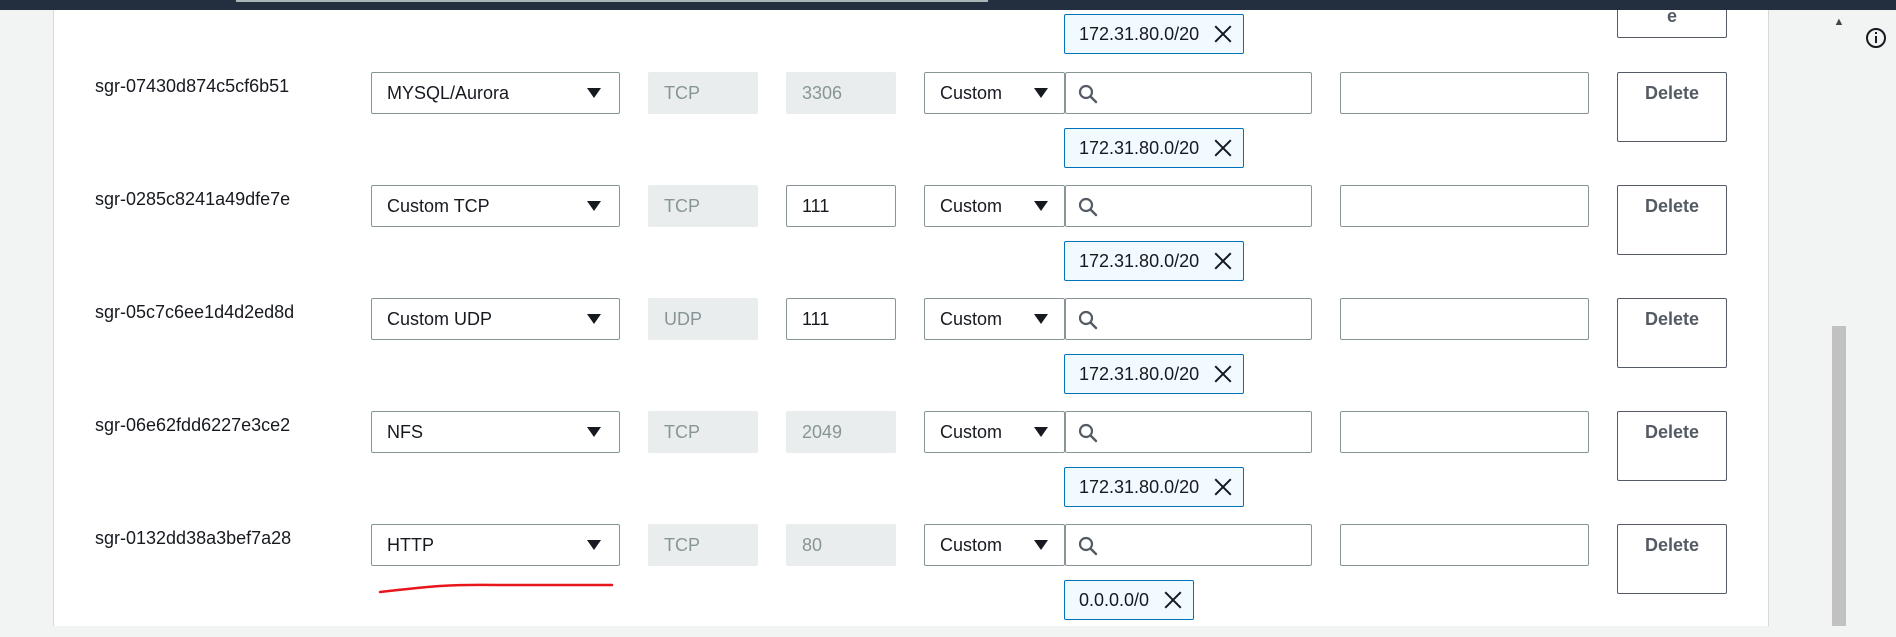 The height and width of the screenshot is (637, 1896). Describe the element at coordinates (495, 545) in the screenshot. I see `type-select: HTTP` at that location.